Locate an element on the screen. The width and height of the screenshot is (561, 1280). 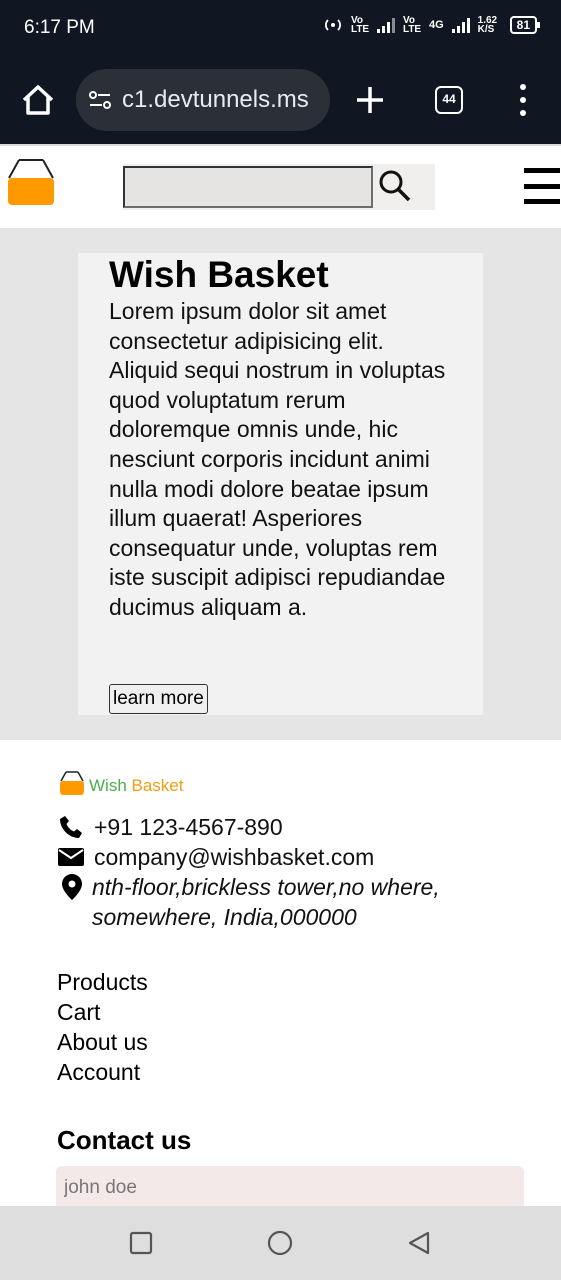
plus-icon is located at coordinates (370, 100).